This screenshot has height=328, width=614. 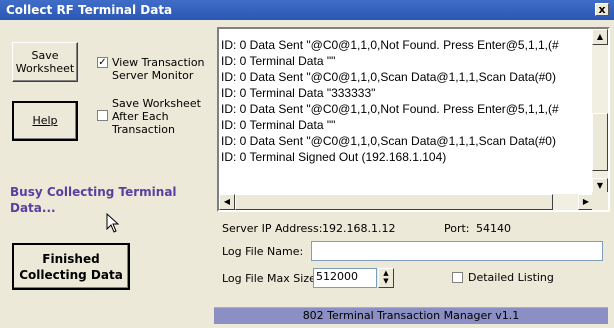 I want to click on vertical-scroll-thumb, so click(x=600, y=142).